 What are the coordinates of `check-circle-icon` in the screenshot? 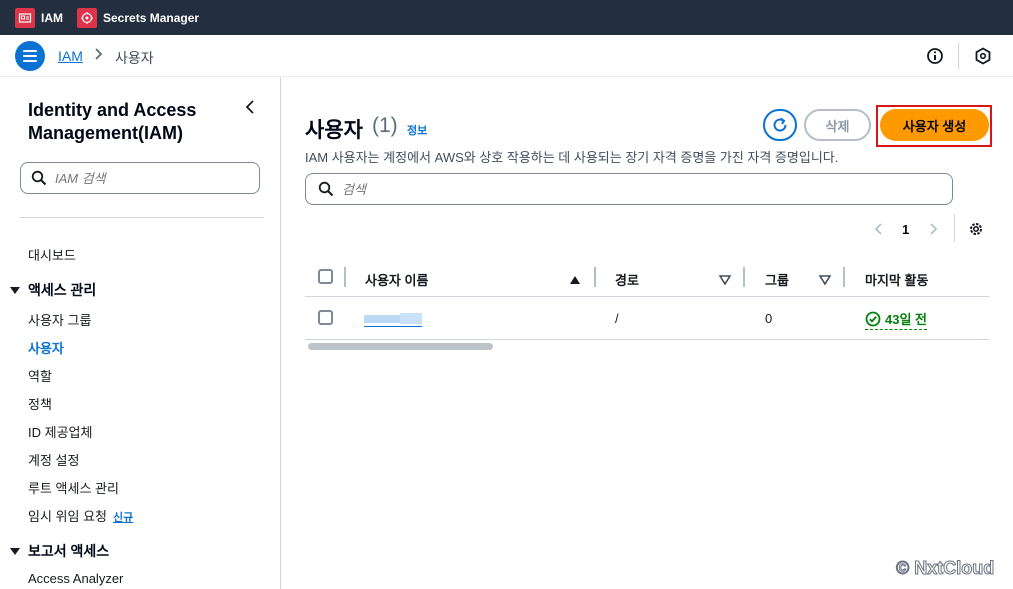 It's located at (873, 318).